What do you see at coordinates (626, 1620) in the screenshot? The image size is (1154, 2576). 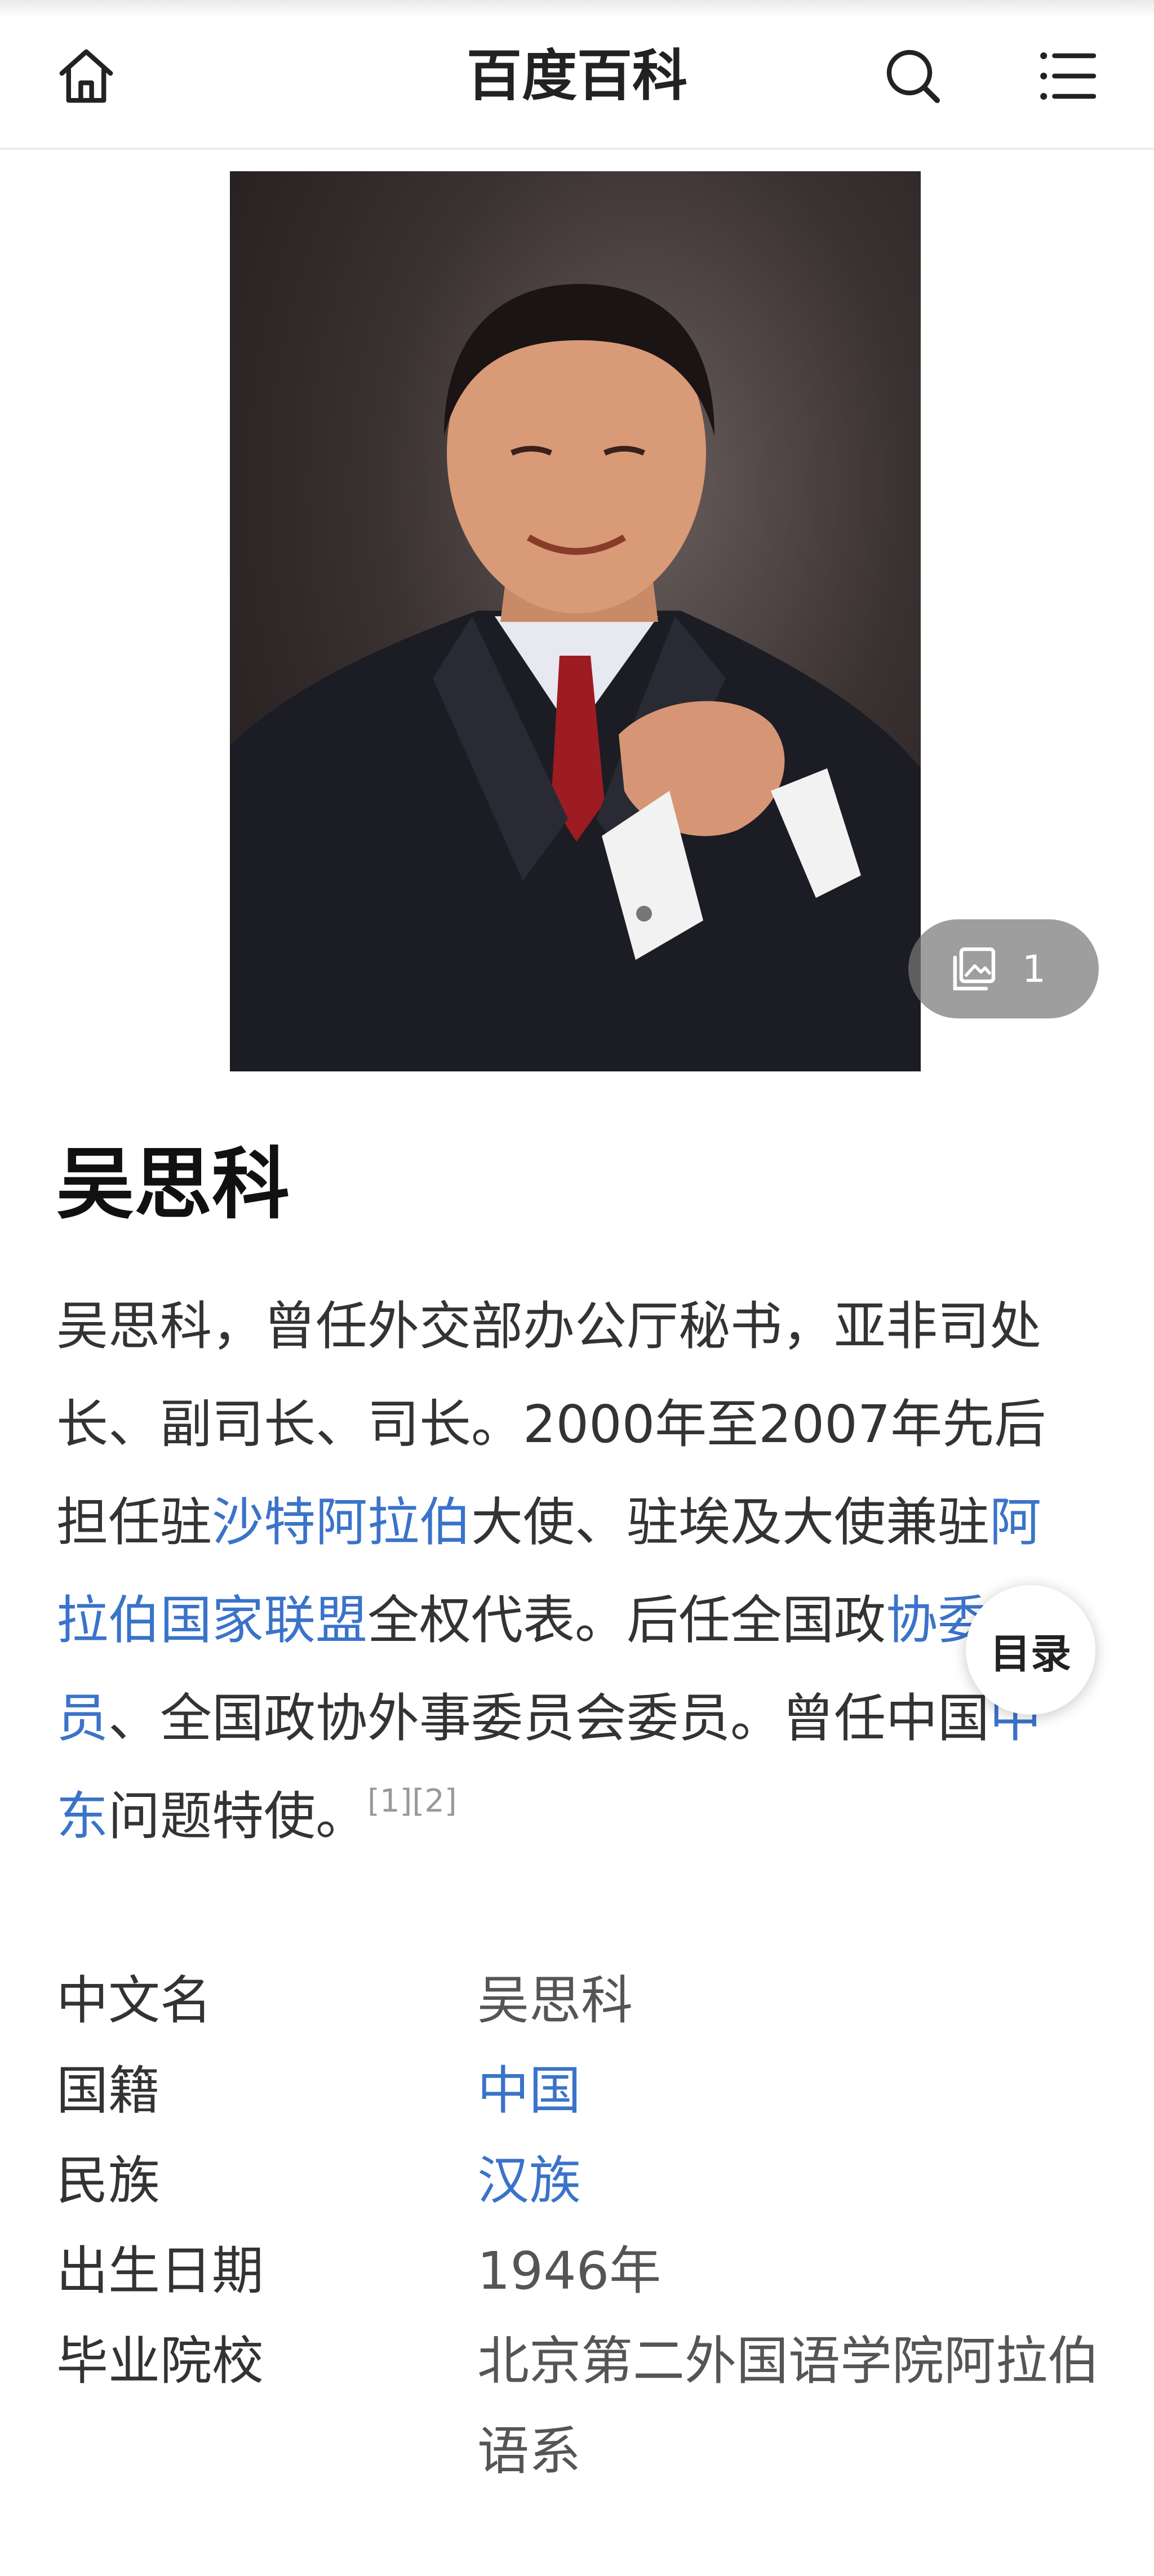 I see `summary-text-3: 全权代表。后任全国政` at bounding box center [626, 1620].